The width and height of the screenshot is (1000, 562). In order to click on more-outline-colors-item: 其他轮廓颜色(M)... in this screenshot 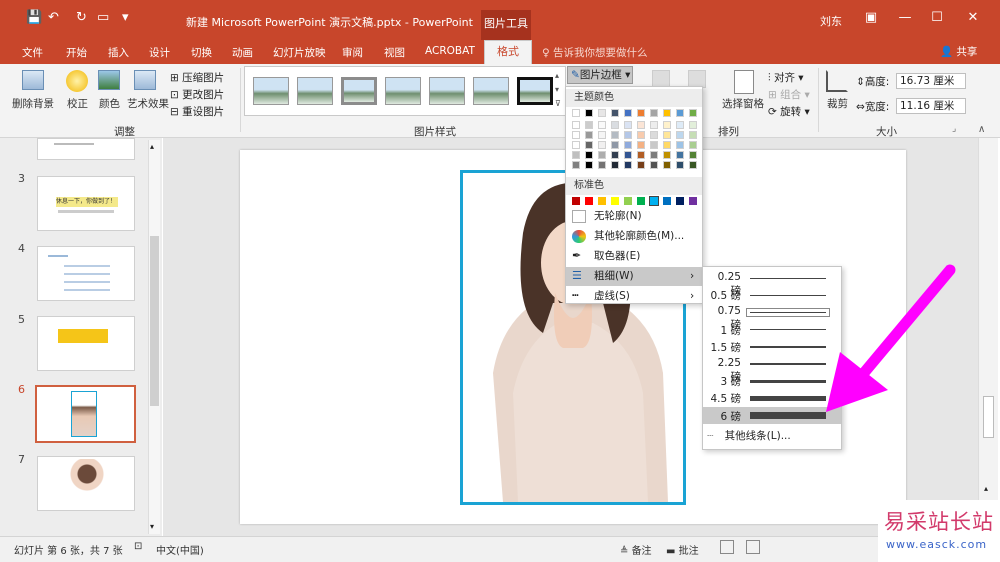, I will do `click(634, 236)`.